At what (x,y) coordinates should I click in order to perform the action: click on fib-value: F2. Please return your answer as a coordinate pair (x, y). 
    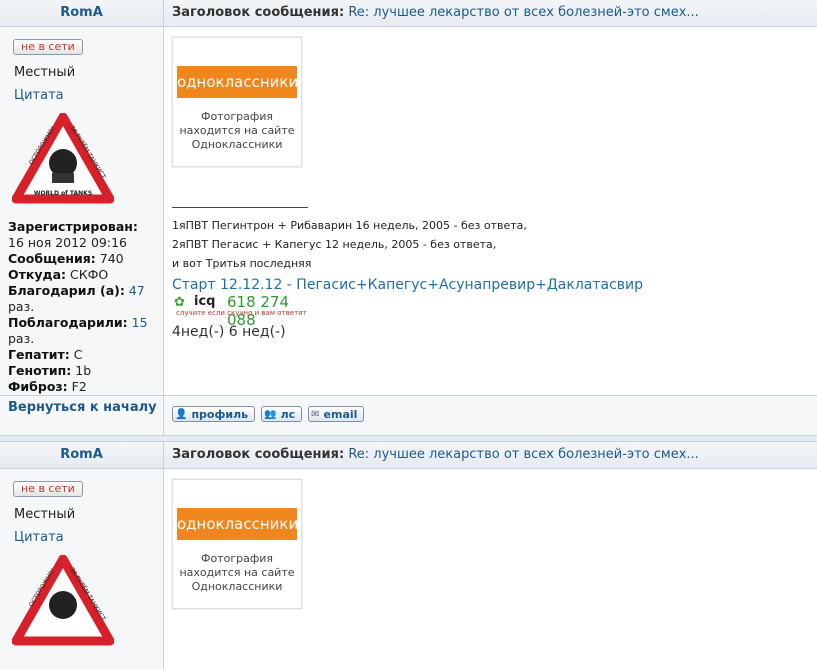
    Looking at the image, I should click on (79, 386).